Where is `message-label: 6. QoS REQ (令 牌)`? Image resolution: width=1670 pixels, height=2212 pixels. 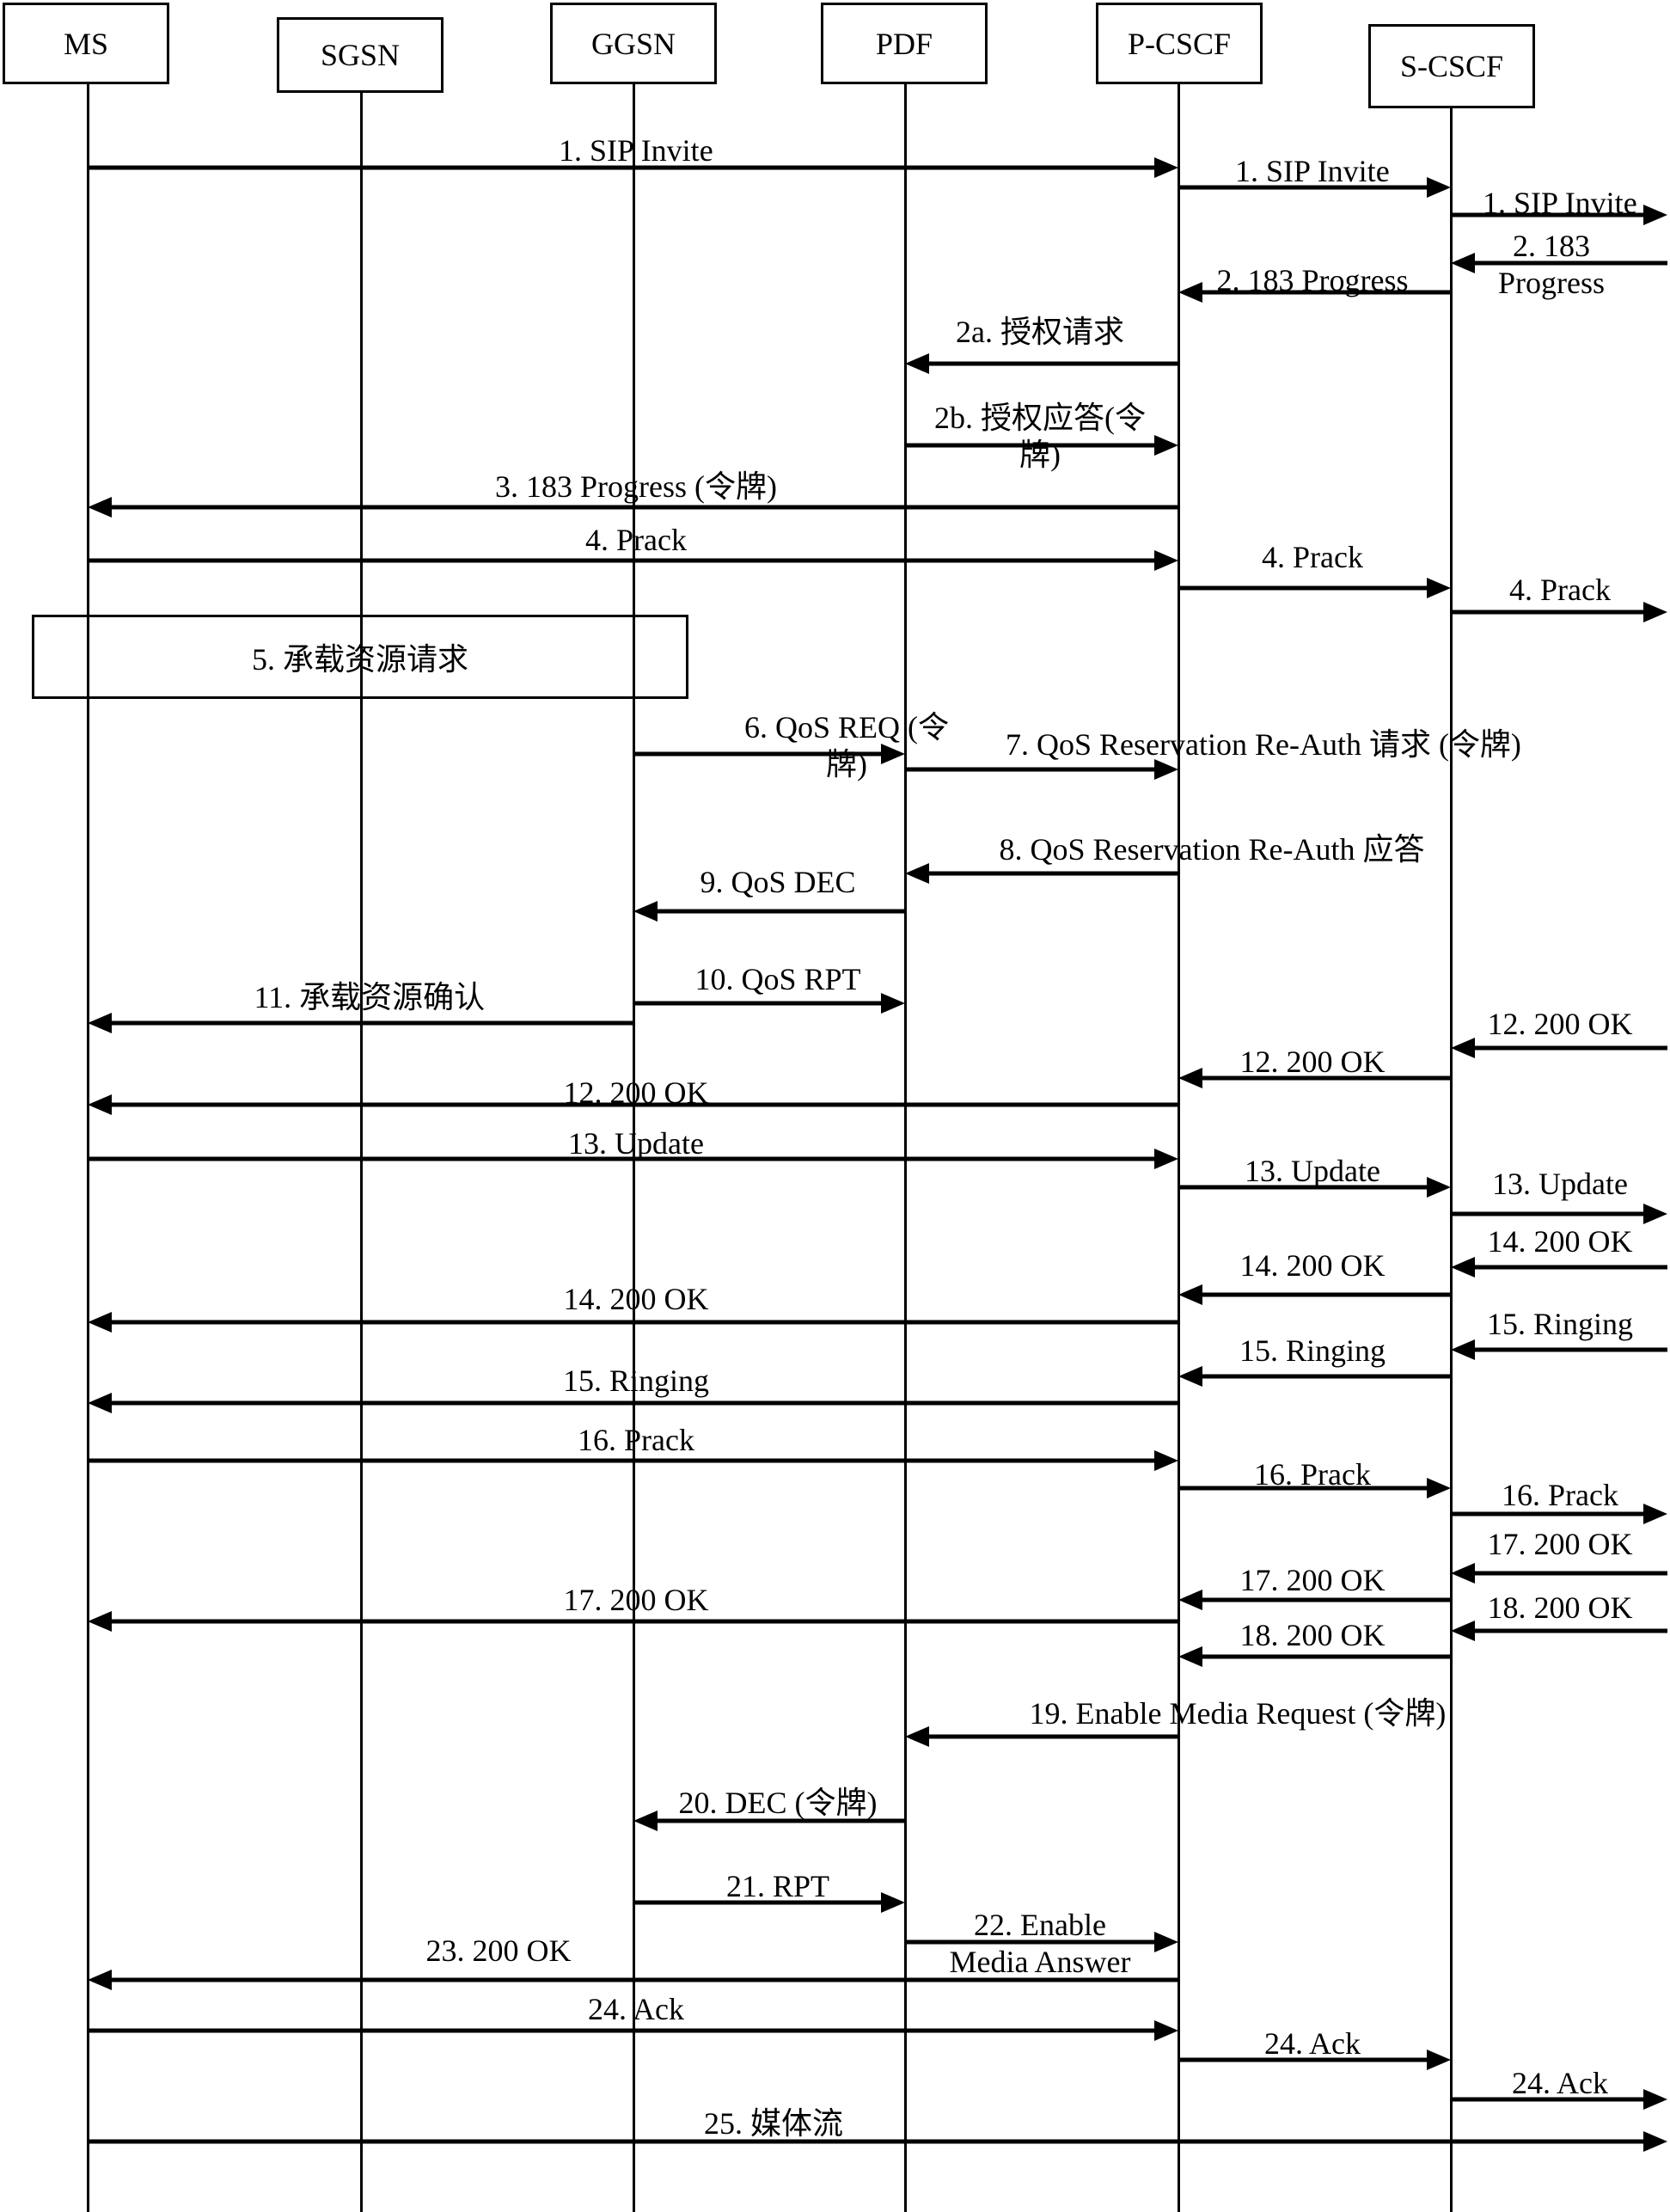 message-label: 6. QoS REQ (令 牌) is located at coordinates (847, 746).